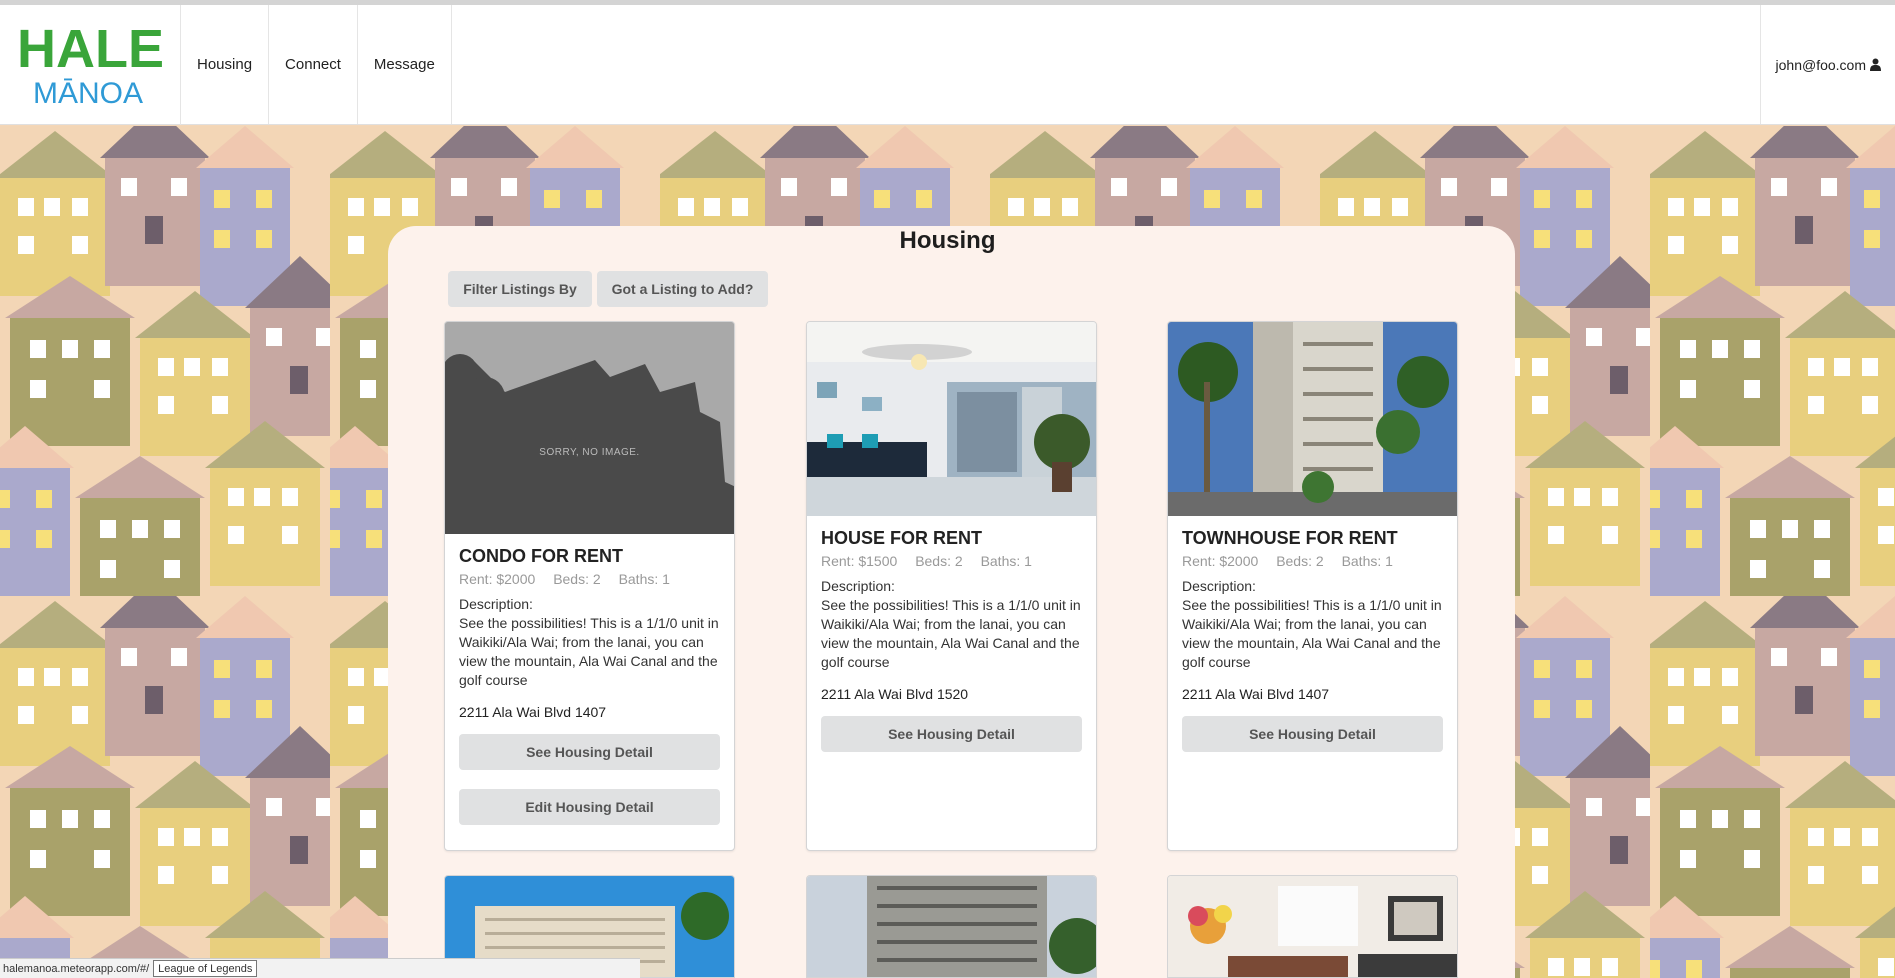 This screenshot has width=1895, height=978. I want to click on user-icon, so click(1875, 64).